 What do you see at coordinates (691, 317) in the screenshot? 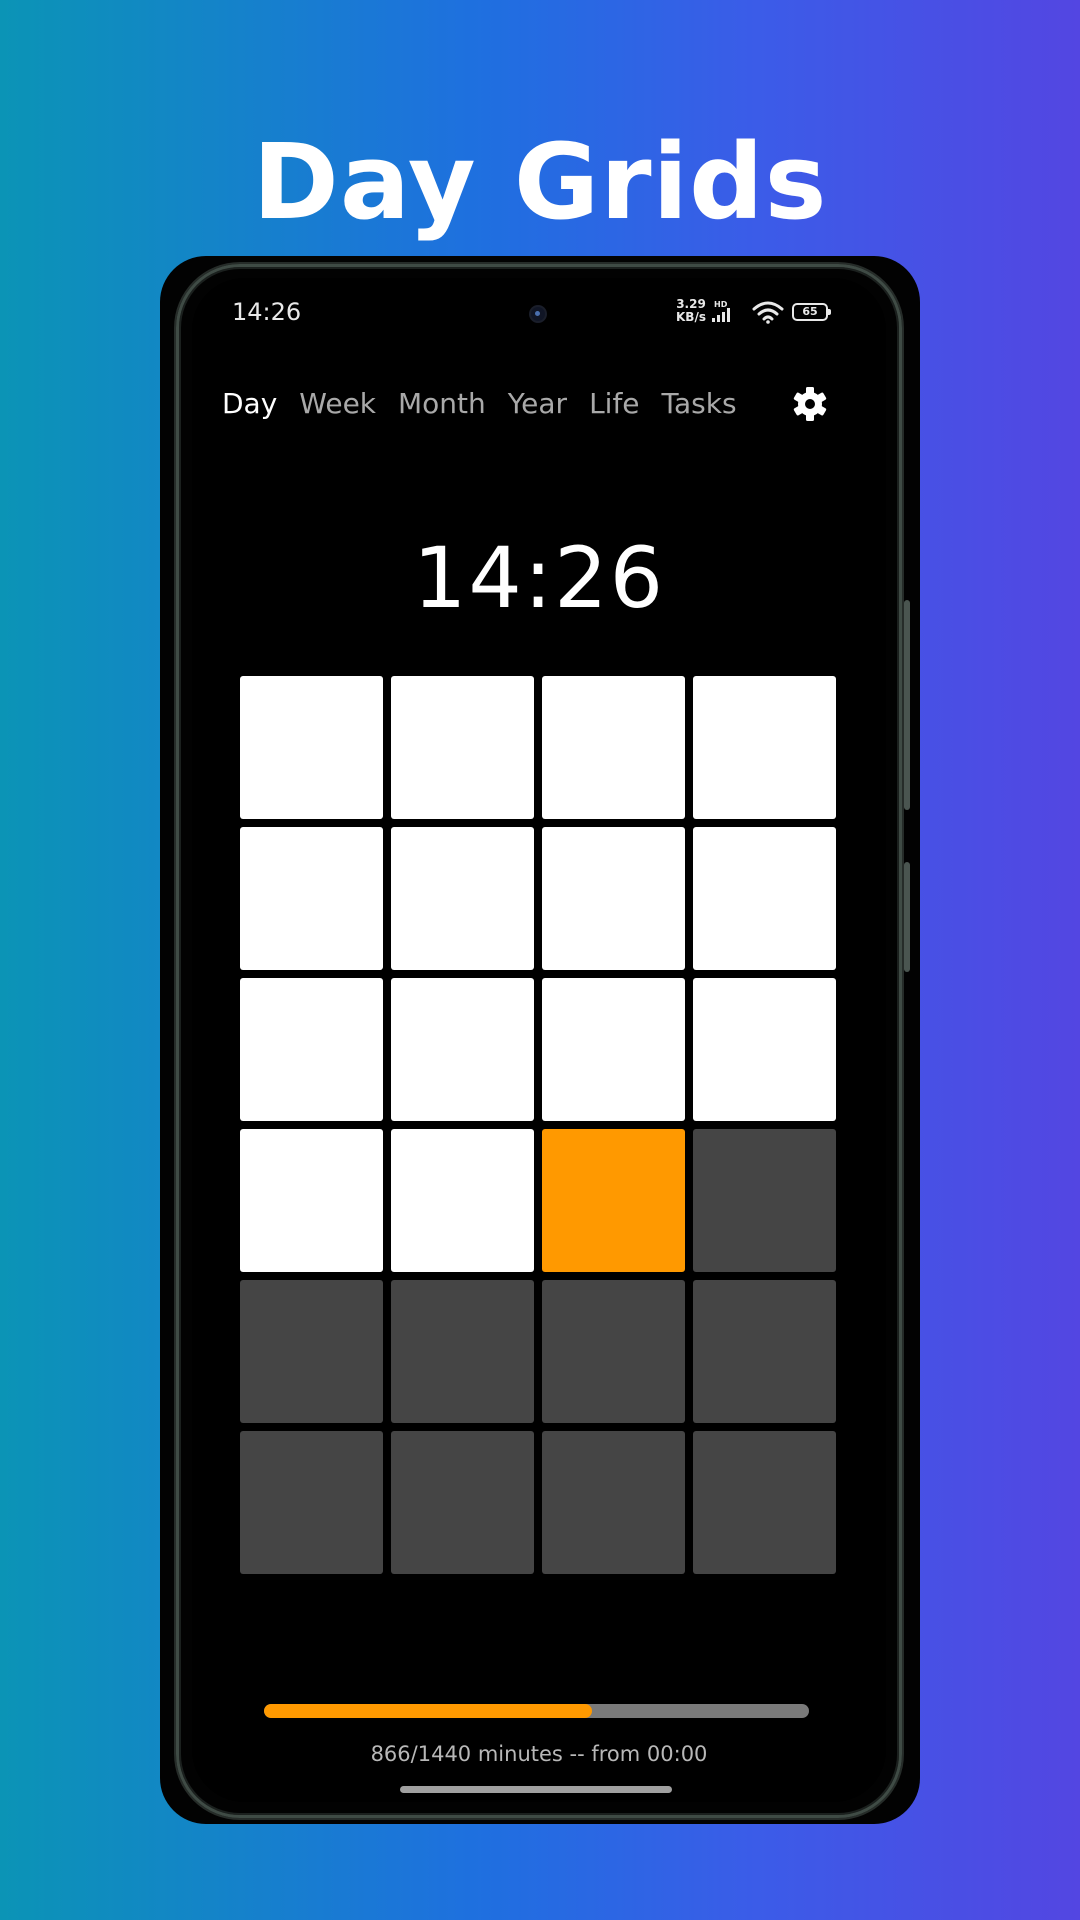
I see `network-speed-unit: KB/s` at bounding box center [691, 317].